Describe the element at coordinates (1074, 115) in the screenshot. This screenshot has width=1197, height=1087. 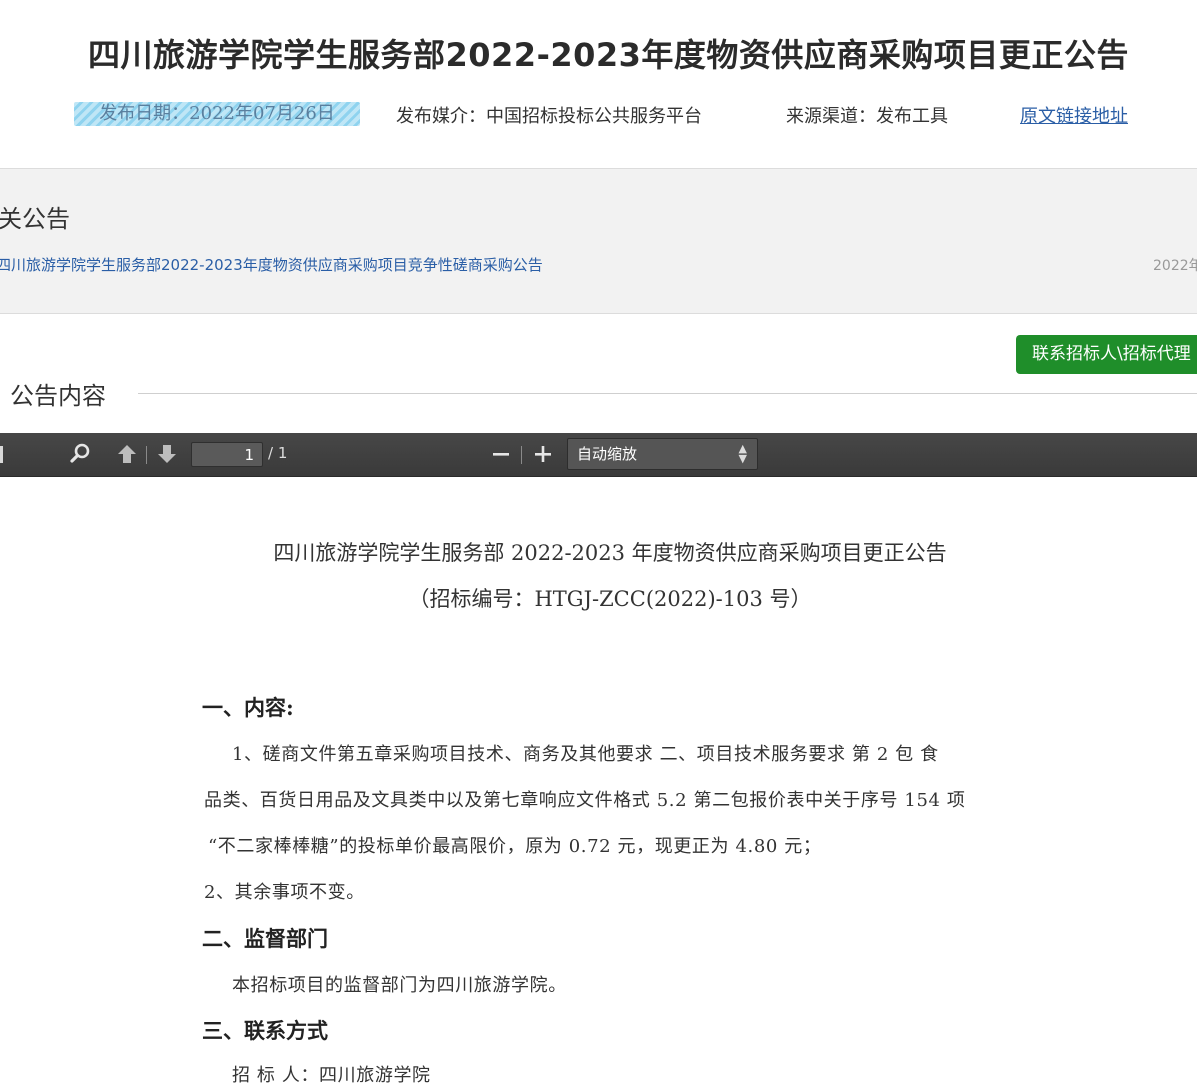
I see `original-link: 原文链接地址` at that location.